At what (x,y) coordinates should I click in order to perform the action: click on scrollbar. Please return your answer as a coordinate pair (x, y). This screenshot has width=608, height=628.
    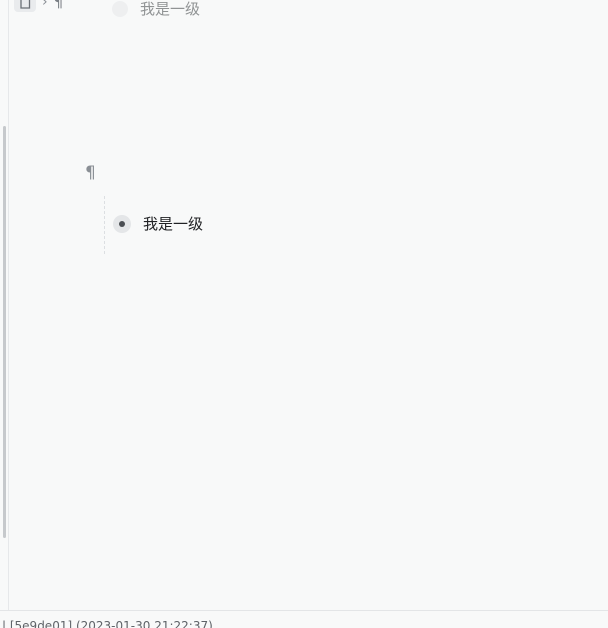
    Looking at the image, I should click on (4, 332).